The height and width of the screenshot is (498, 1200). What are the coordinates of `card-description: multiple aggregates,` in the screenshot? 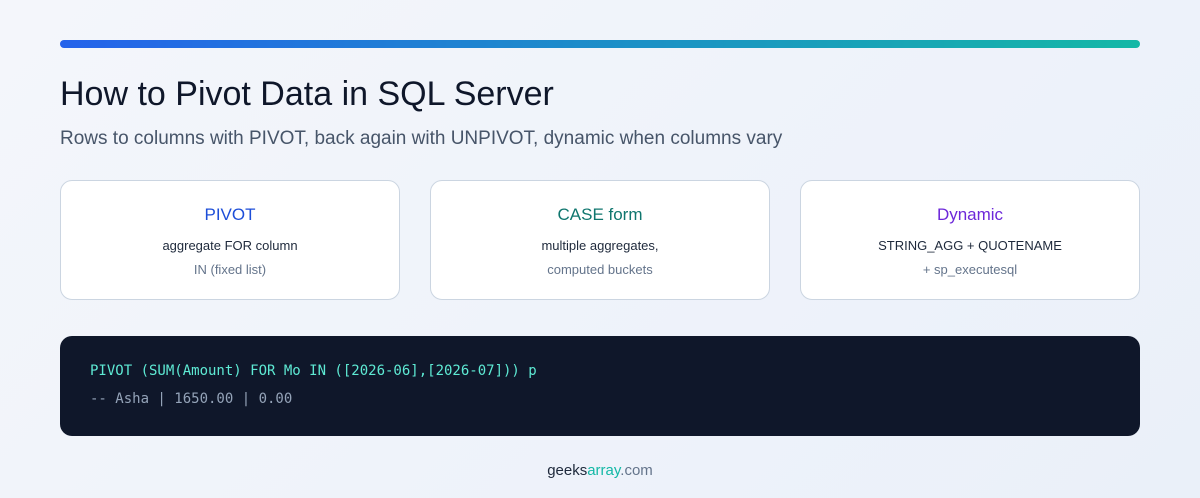 It's located at (600, 245).